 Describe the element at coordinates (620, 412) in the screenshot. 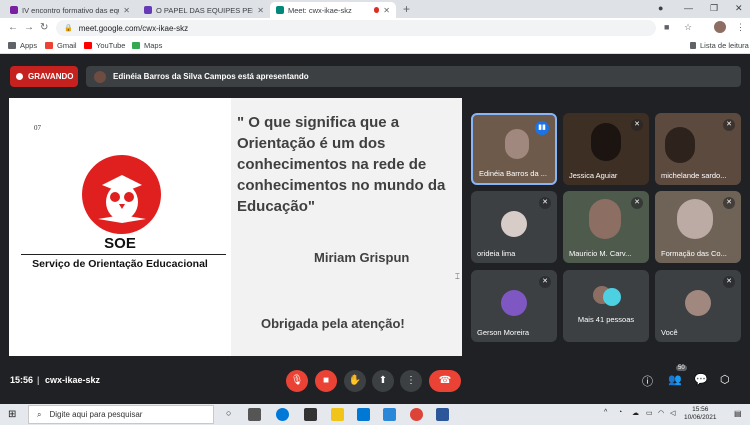

I see `network-icon: ◔` at that location.